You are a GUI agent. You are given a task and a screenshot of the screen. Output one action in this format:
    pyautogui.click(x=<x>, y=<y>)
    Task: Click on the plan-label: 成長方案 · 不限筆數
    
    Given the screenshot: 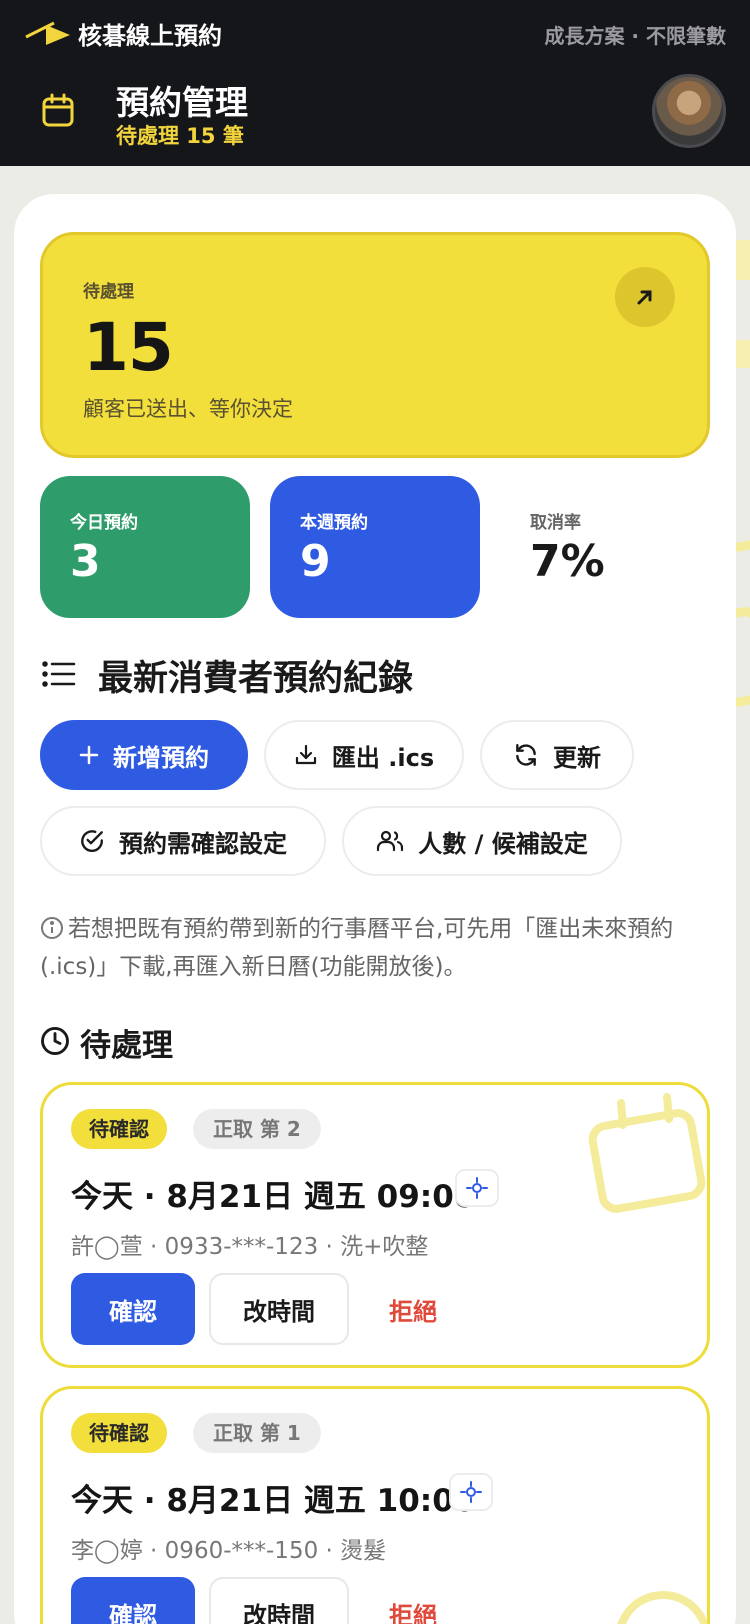 What is the action you would take?
    pyautogui.click(x=635, y=36)
    